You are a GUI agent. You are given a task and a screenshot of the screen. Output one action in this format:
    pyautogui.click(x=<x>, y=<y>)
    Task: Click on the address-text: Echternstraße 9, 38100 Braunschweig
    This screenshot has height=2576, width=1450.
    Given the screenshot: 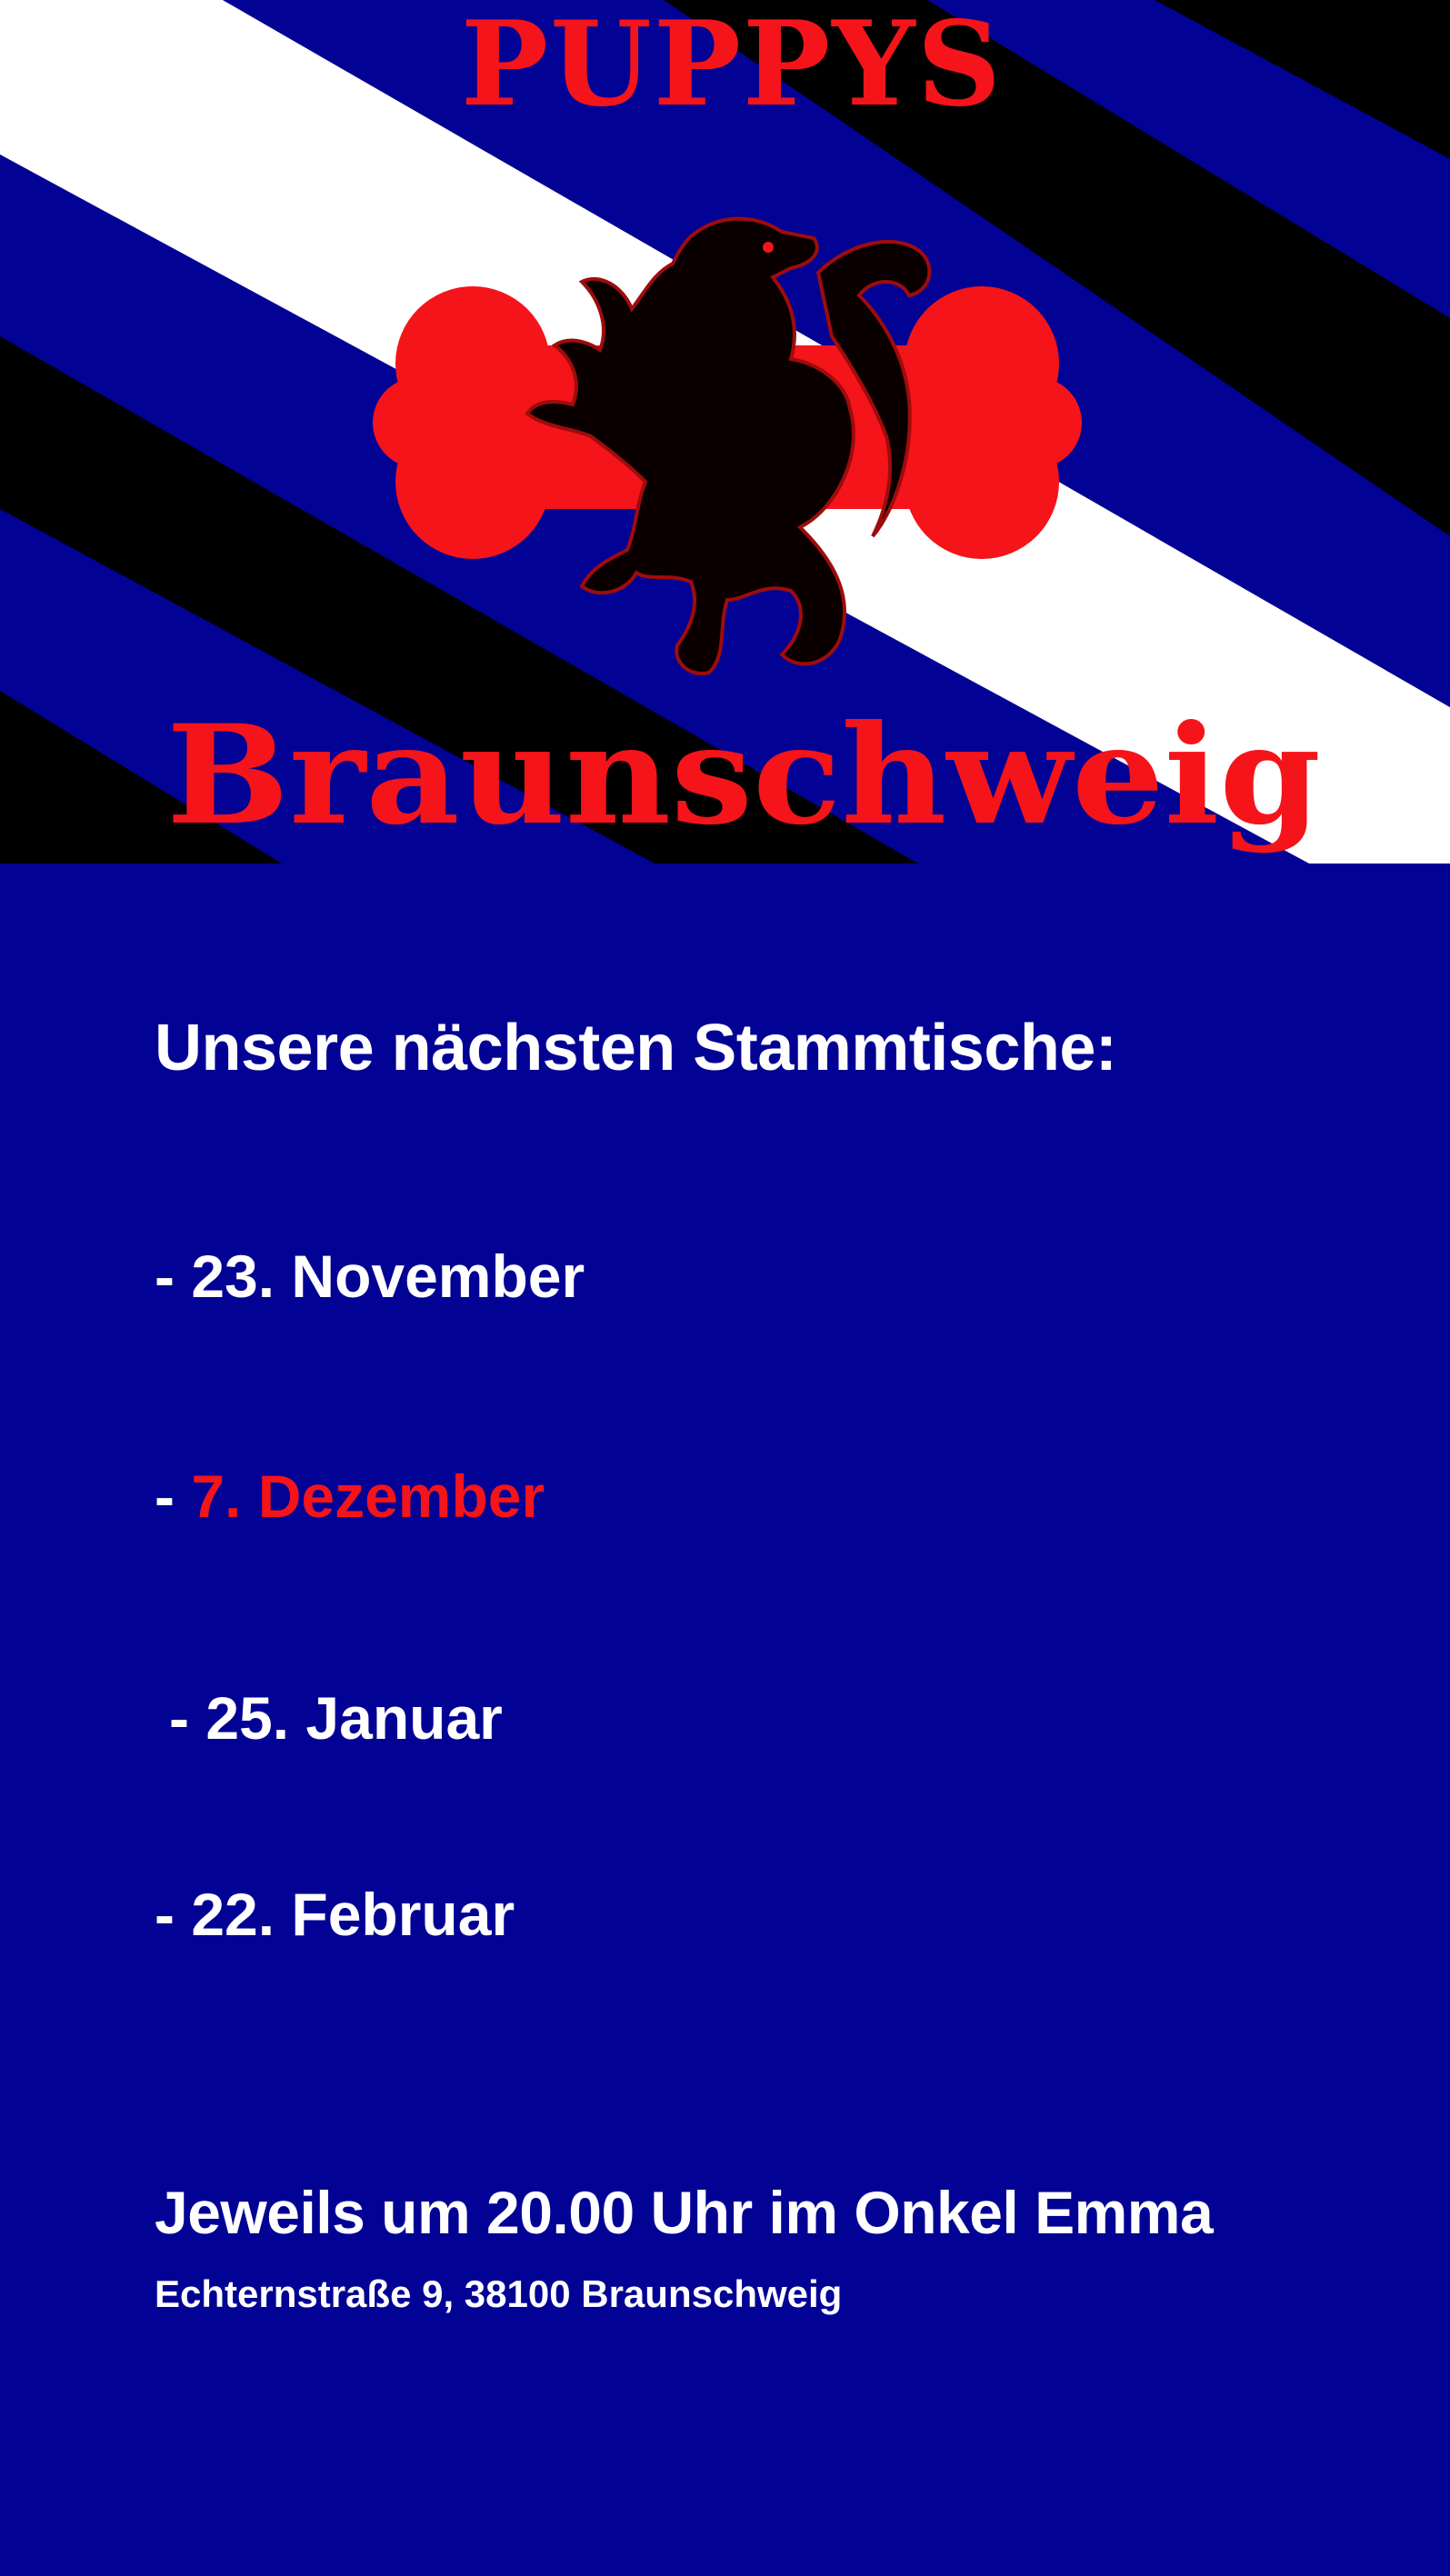 What is the action you would take?
    pyautogui.click(x=499, y=2293)
    